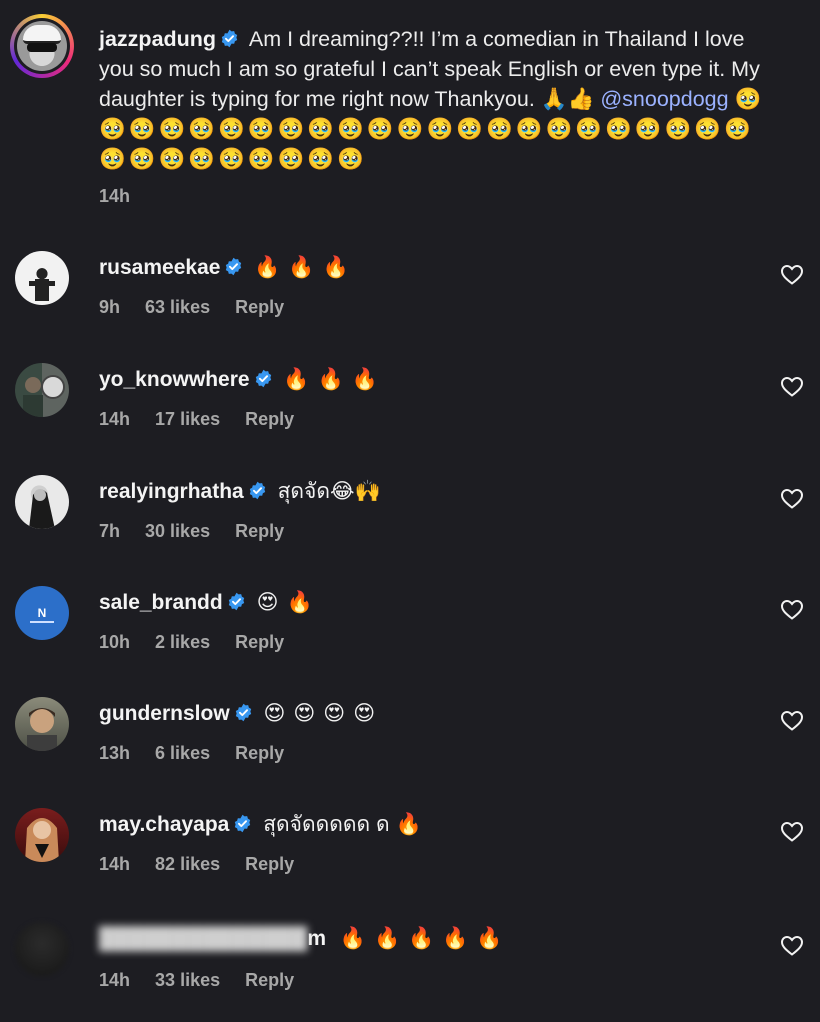 Image resolution: width=820 pixels, height=1022 pixels. I want to click on comment-username: sale_brandd, so click(161, 602).